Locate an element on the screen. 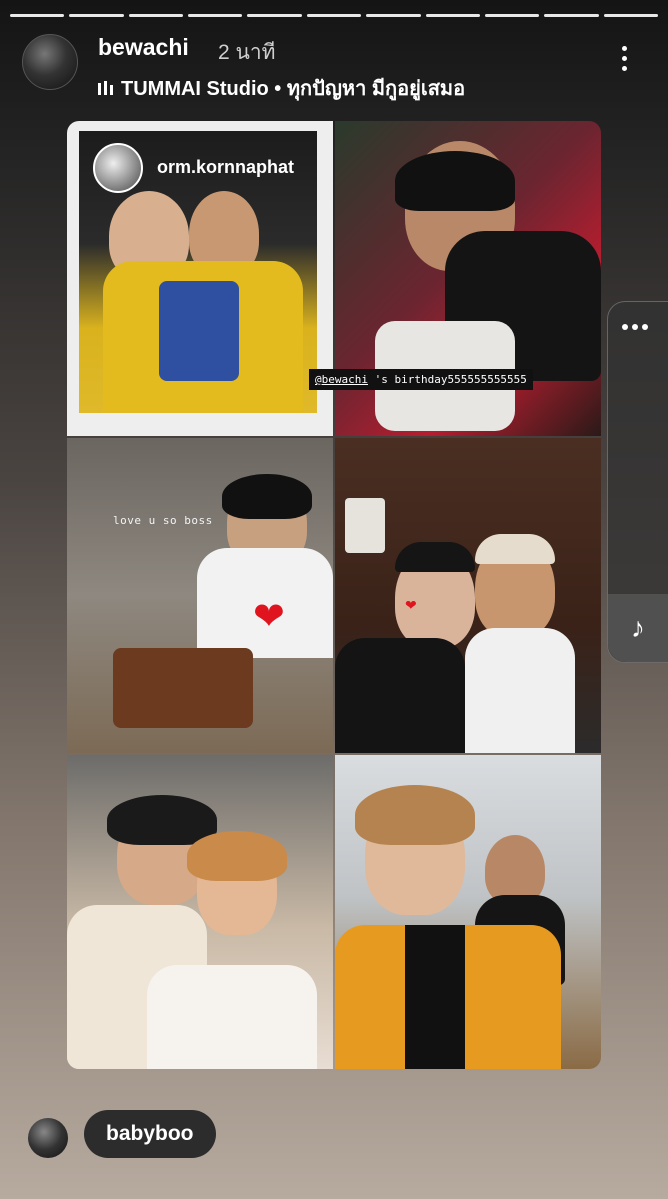  reply-bubble: babyboo is located at coordinates (150, 1134).